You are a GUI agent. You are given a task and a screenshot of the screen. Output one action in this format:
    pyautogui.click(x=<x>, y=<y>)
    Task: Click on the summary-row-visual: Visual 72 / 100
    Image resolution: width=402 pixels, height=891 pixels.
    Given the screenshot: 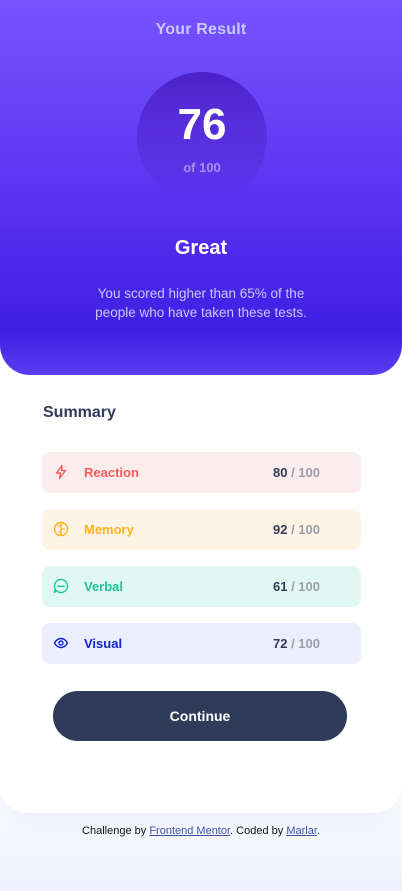 What is the action you would take?
    pyautogui.click(x=201, y=643)
    